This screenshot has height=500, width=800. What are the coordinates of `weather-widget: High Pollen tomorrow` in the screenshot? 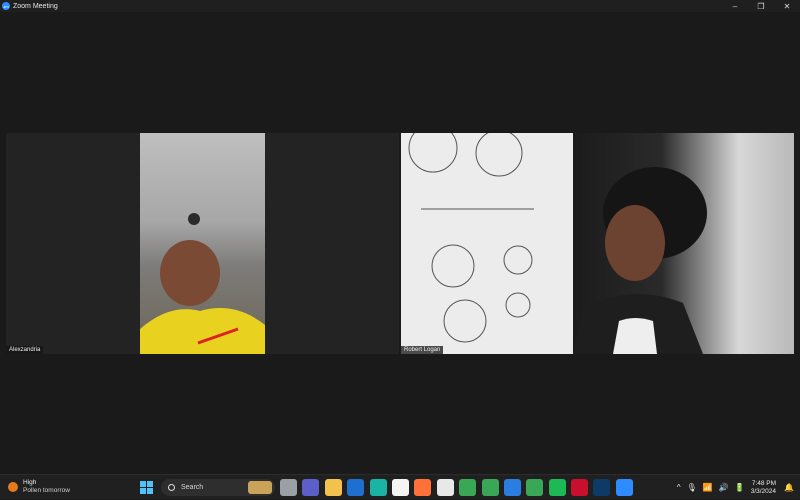 It's located at (39, 487).